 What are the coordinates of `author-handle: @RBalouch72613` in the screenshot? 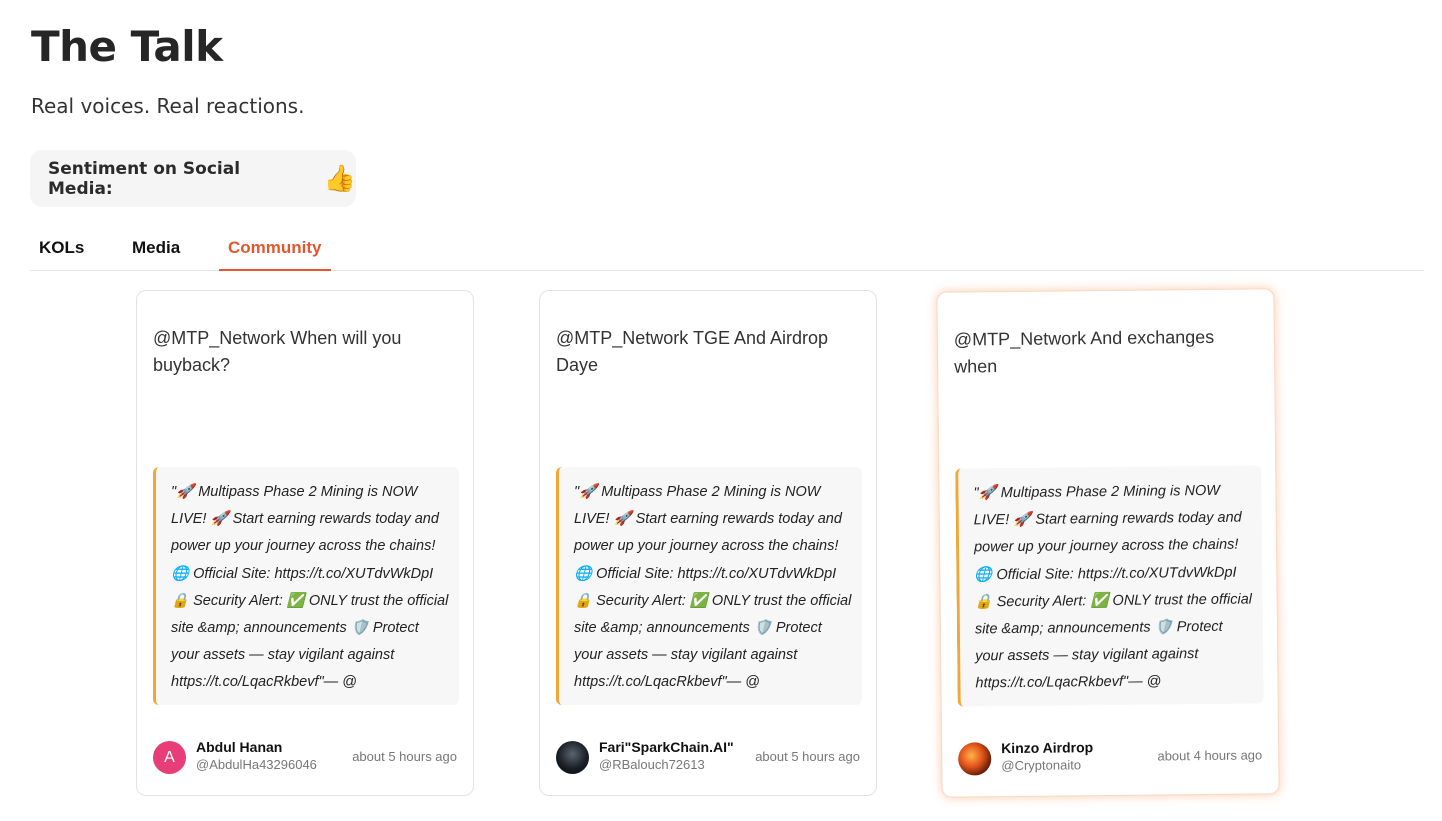 It's located at (652, 764).